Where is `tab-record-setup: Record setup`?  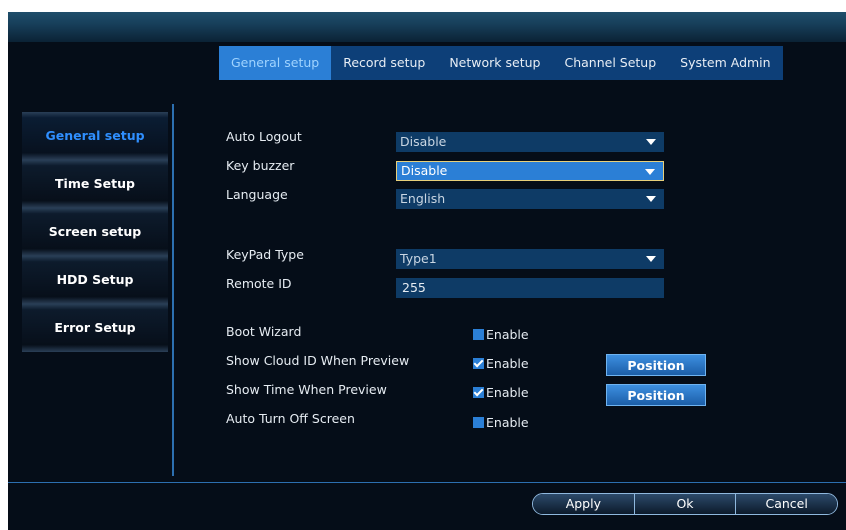 tab-record-setup: Record setup is located at coordinates (384, 63).